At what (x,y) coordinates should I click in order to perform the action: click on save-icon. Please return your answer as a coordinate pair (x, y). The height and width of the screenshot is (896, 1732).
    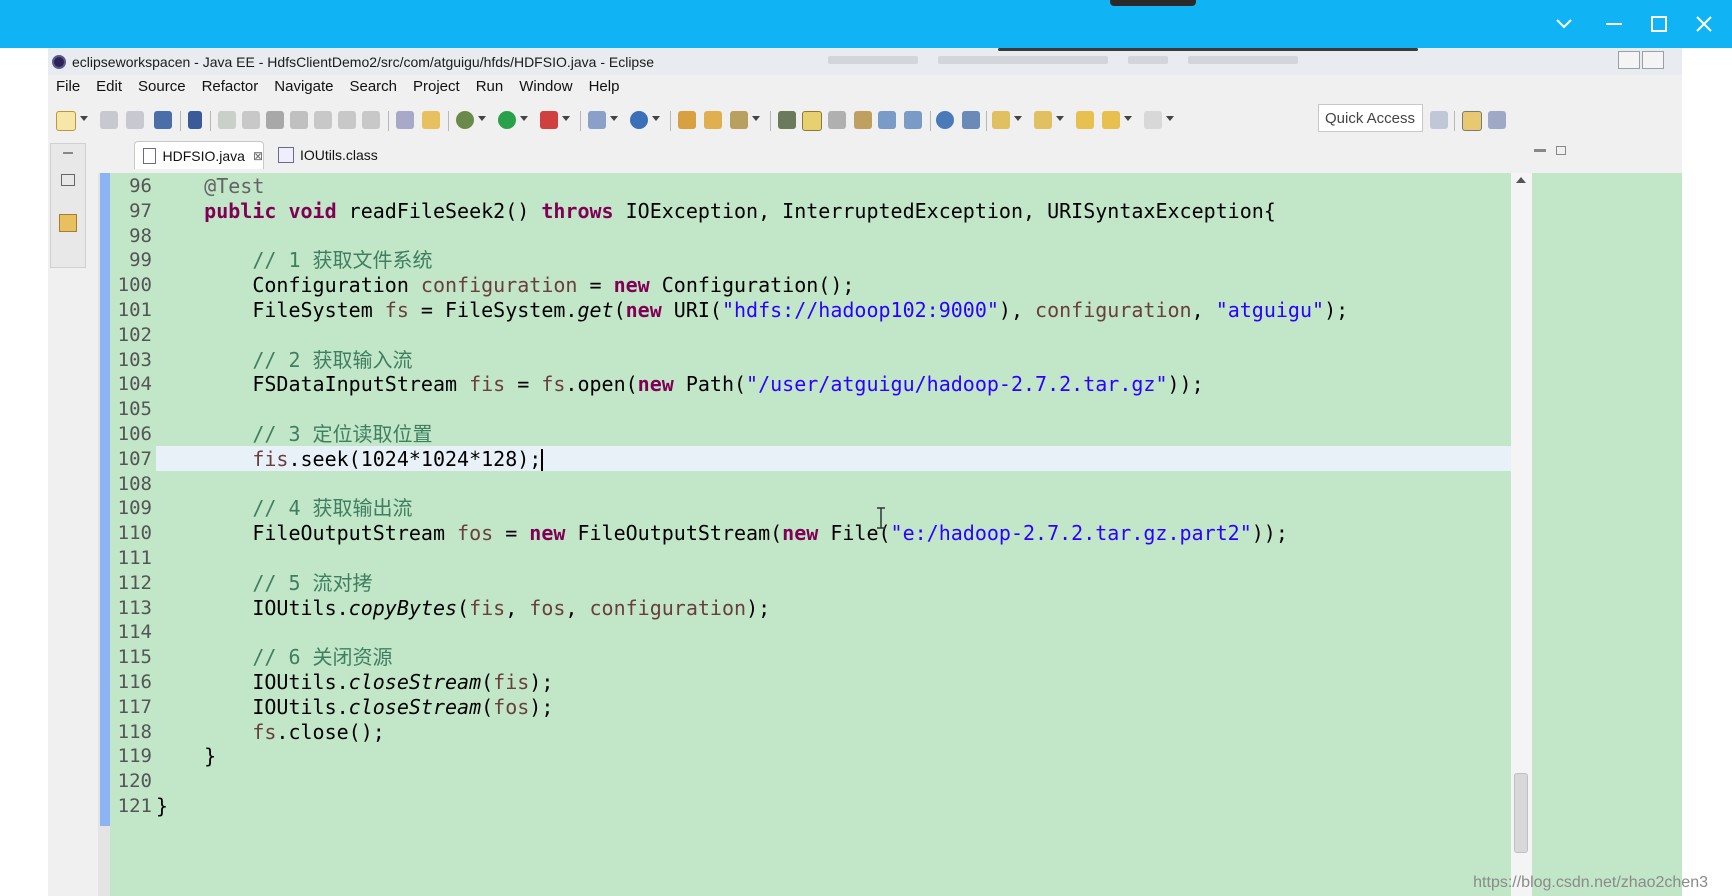
    Looking at the image, I should click on (109, 120).